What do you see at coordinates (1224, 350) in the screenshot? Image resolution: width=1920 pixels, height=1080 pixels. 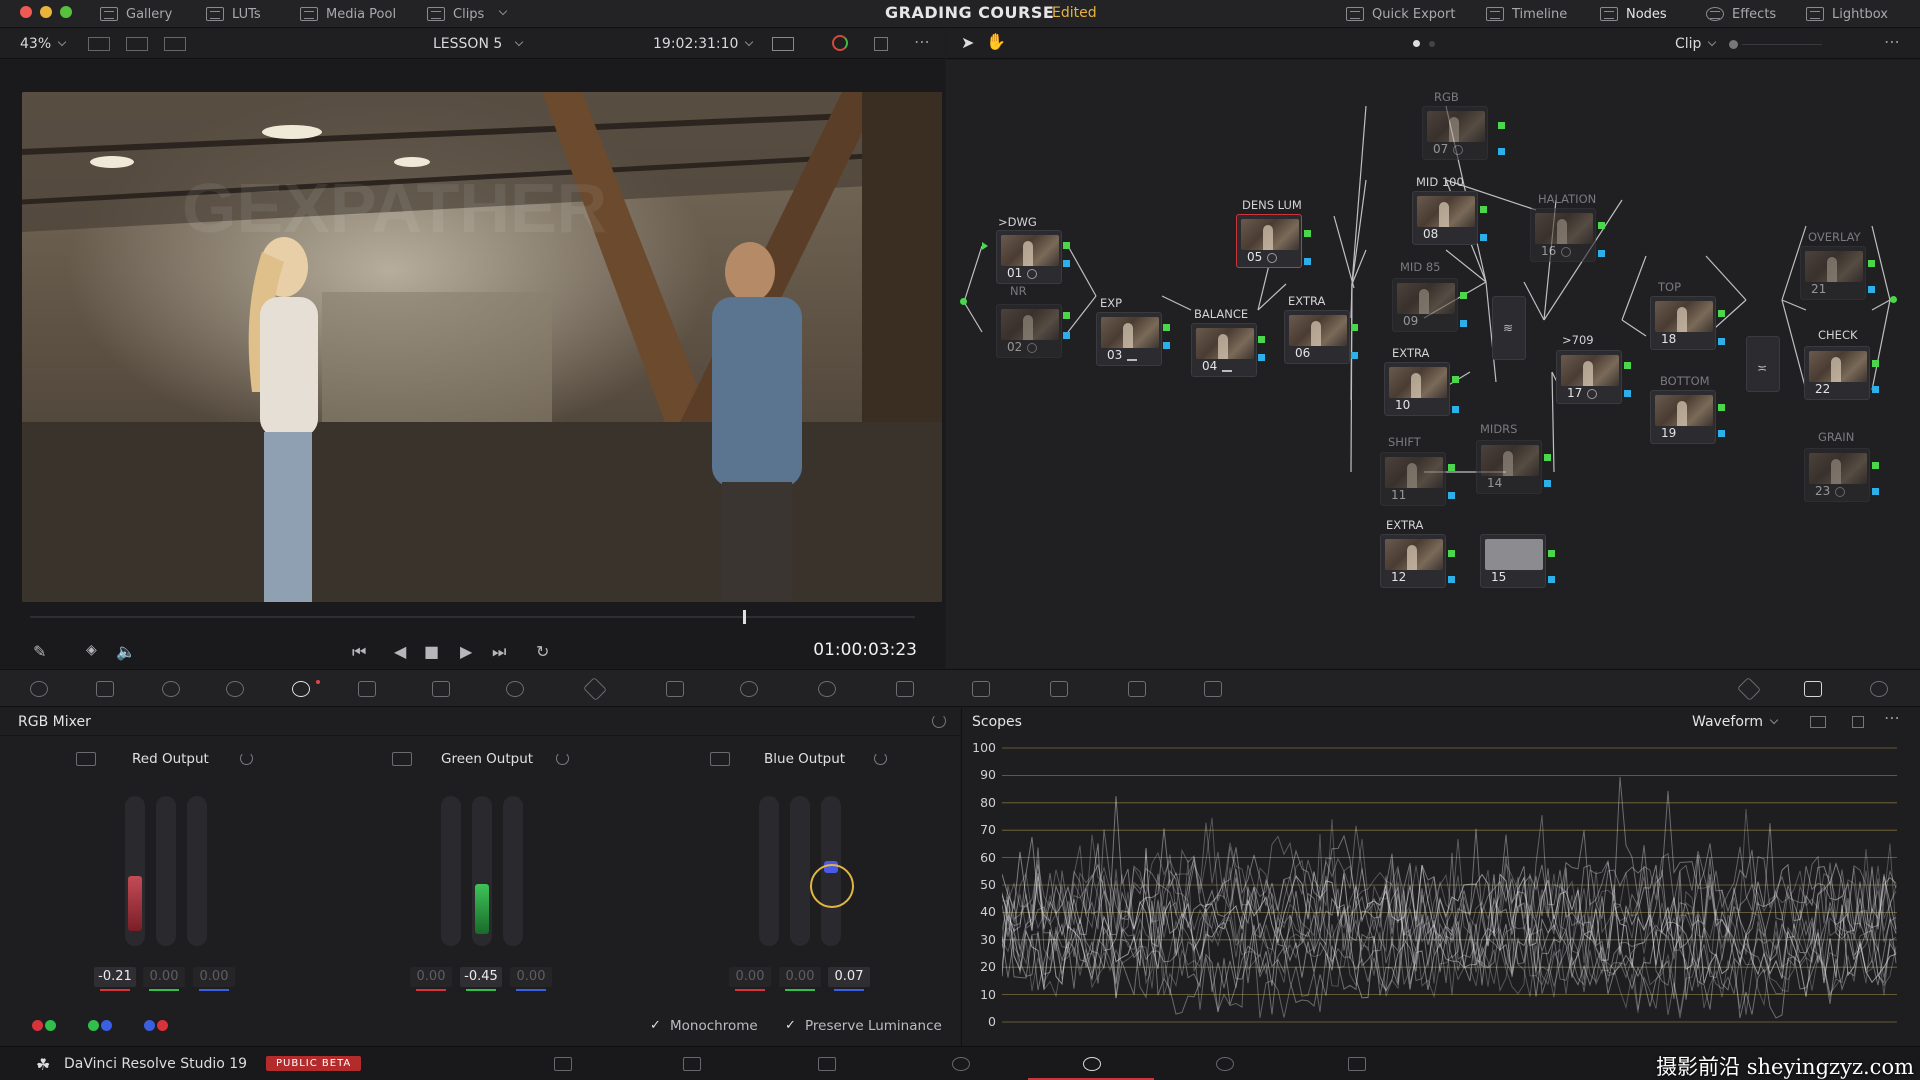 I see `node-04: 04` at bounding box center [1224, 350].